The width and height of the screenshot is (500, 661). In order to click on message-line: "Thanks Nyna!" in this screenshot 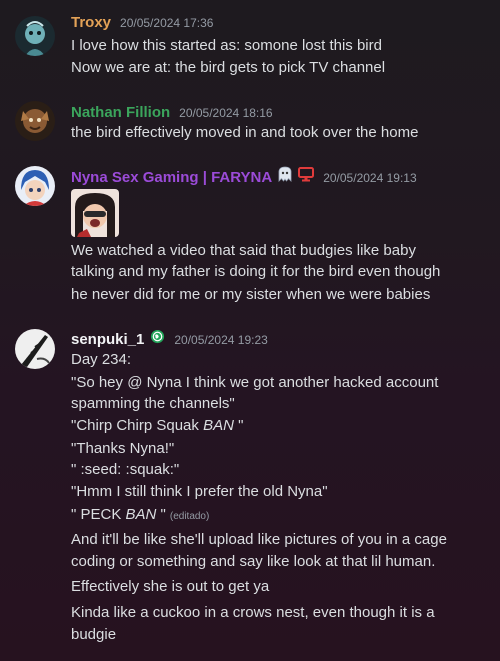, I will do `click(123, 448)`.